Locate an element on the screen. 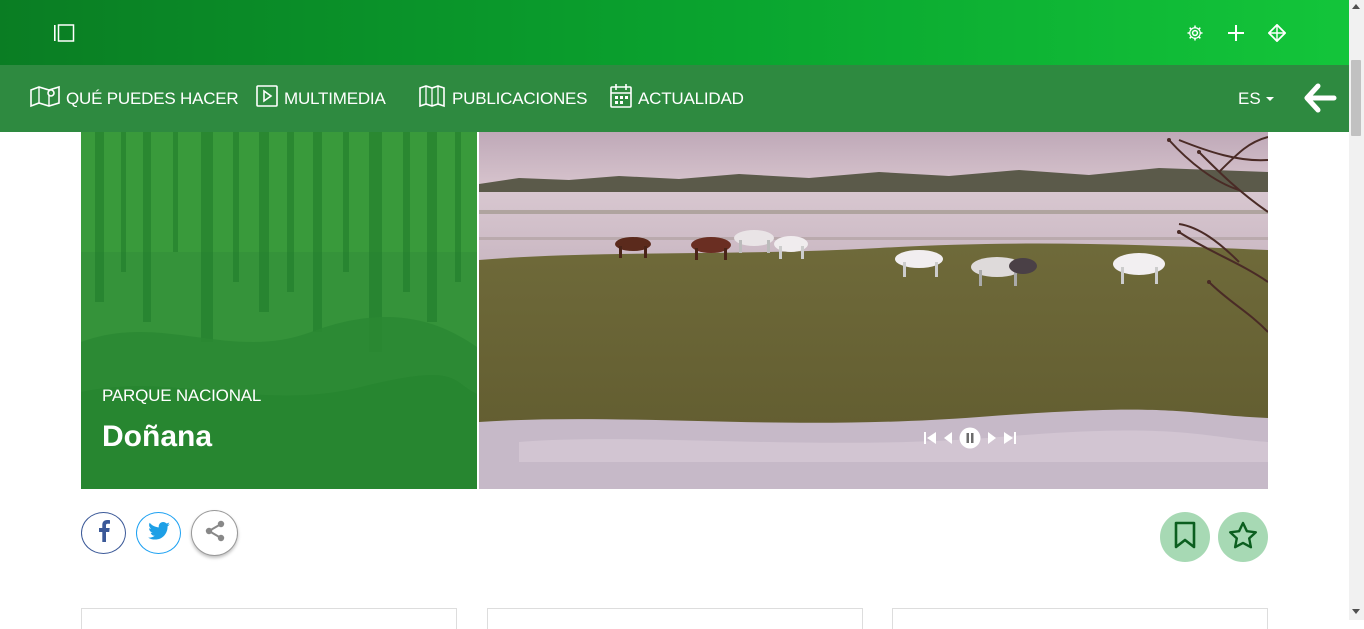 The height and width of the screenshot is (629, 1364). bookmark-button is located at coordinates (1185, 537).